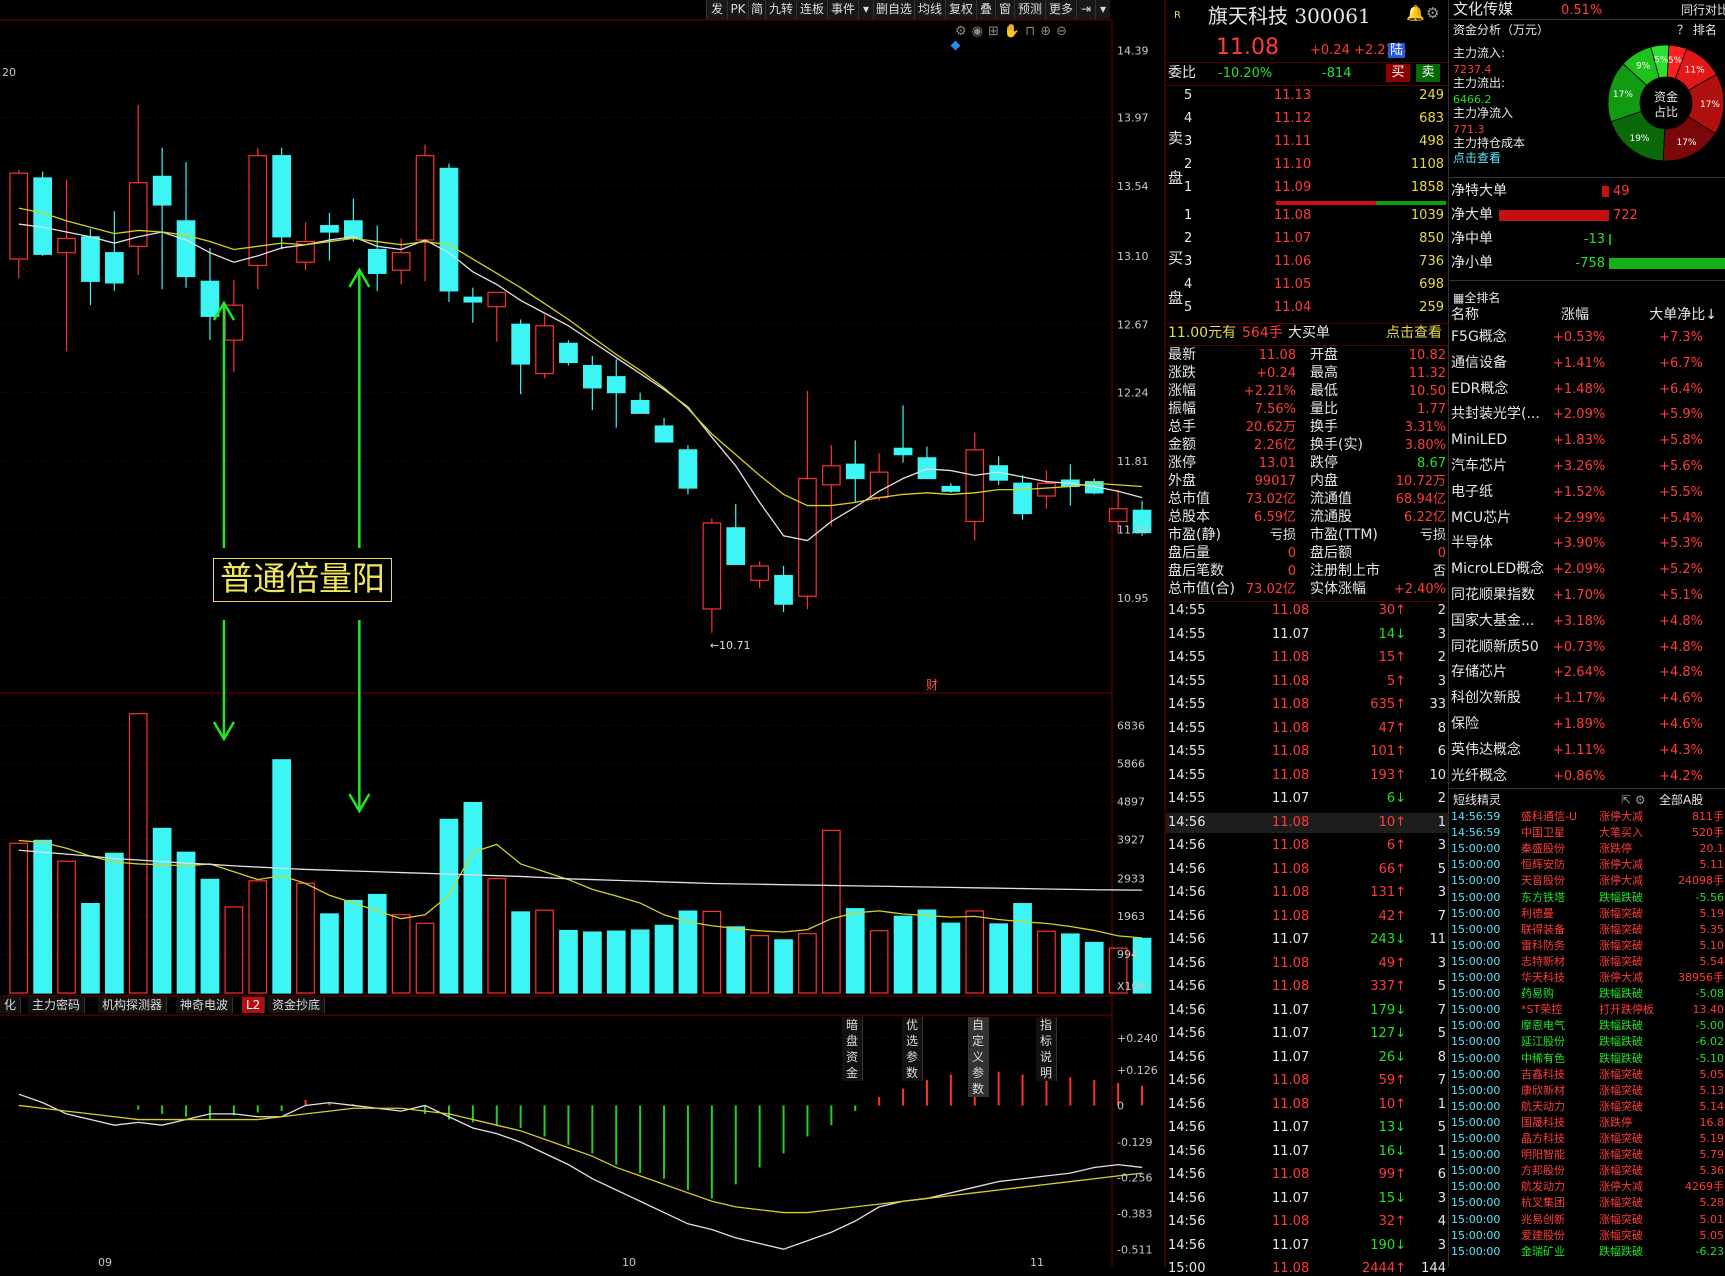 The width and height of the screenshot is (1725, 1276). I want to click on shortline-stock: 晶方科技, so click(1543, 1138).